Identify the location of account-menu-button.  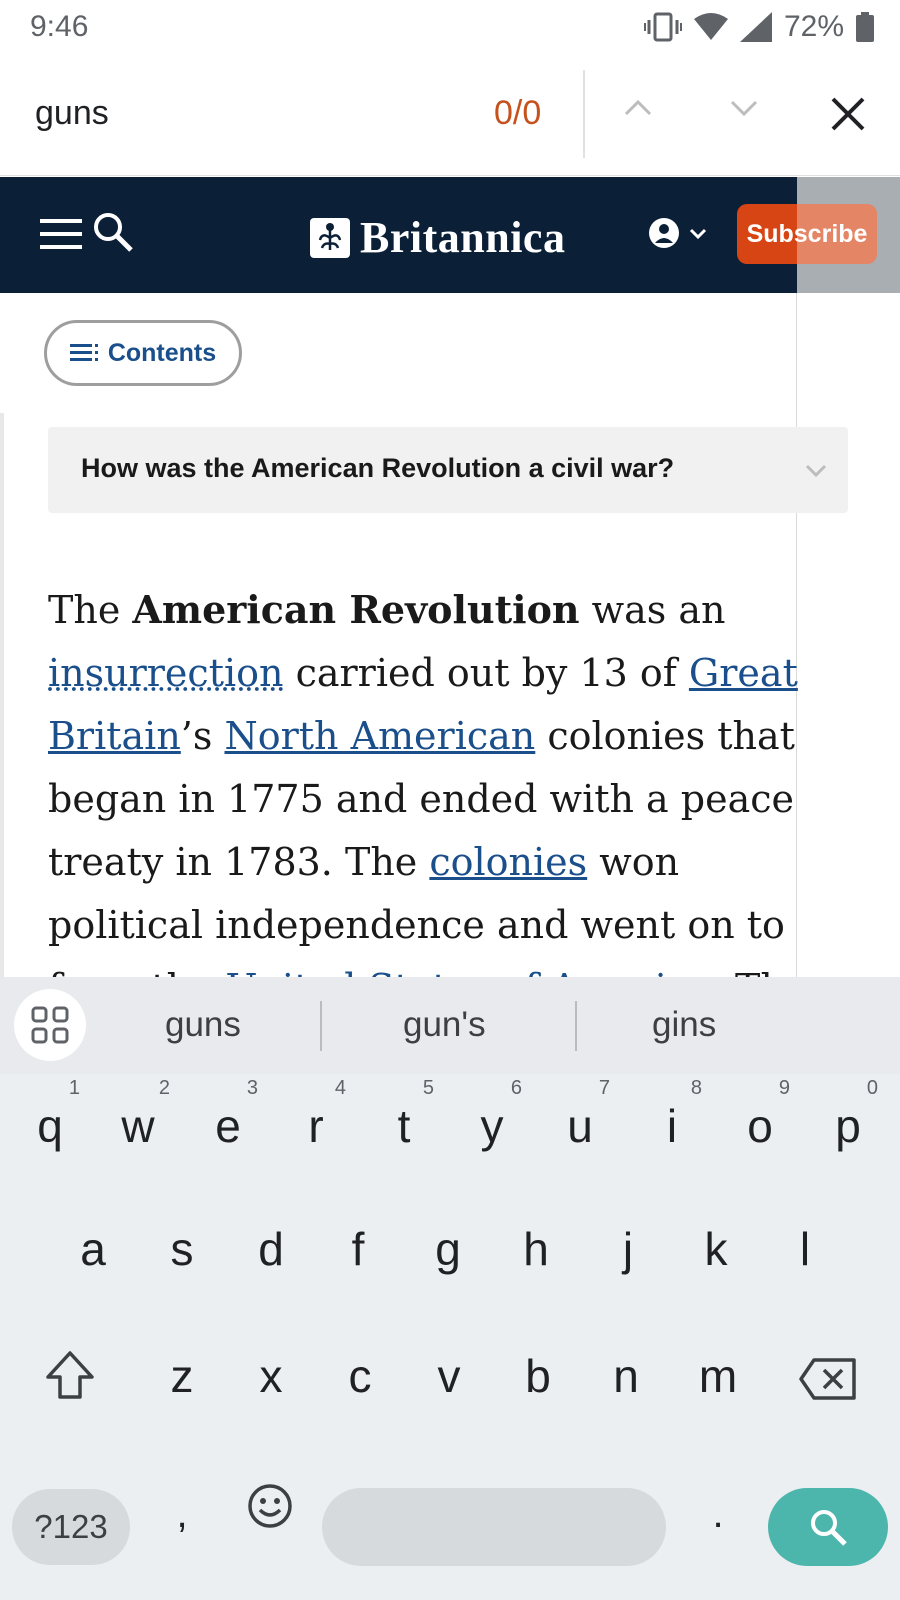
(678, 233).